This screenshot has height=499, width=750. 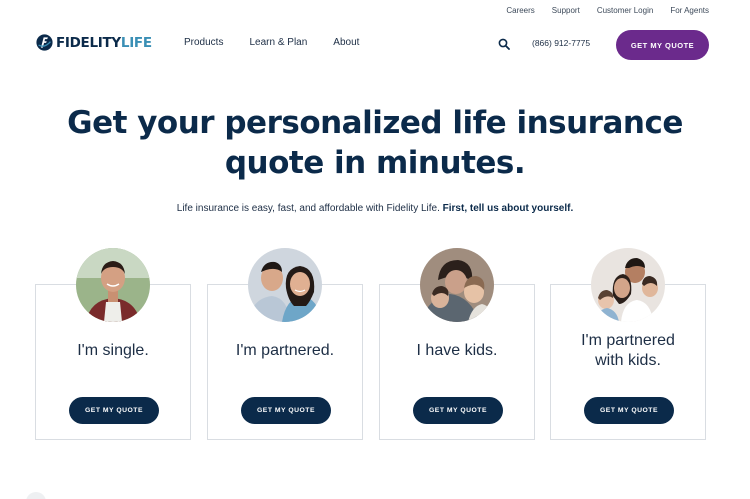 I want to click on nav-products: Products, so click(x=203, y=42).